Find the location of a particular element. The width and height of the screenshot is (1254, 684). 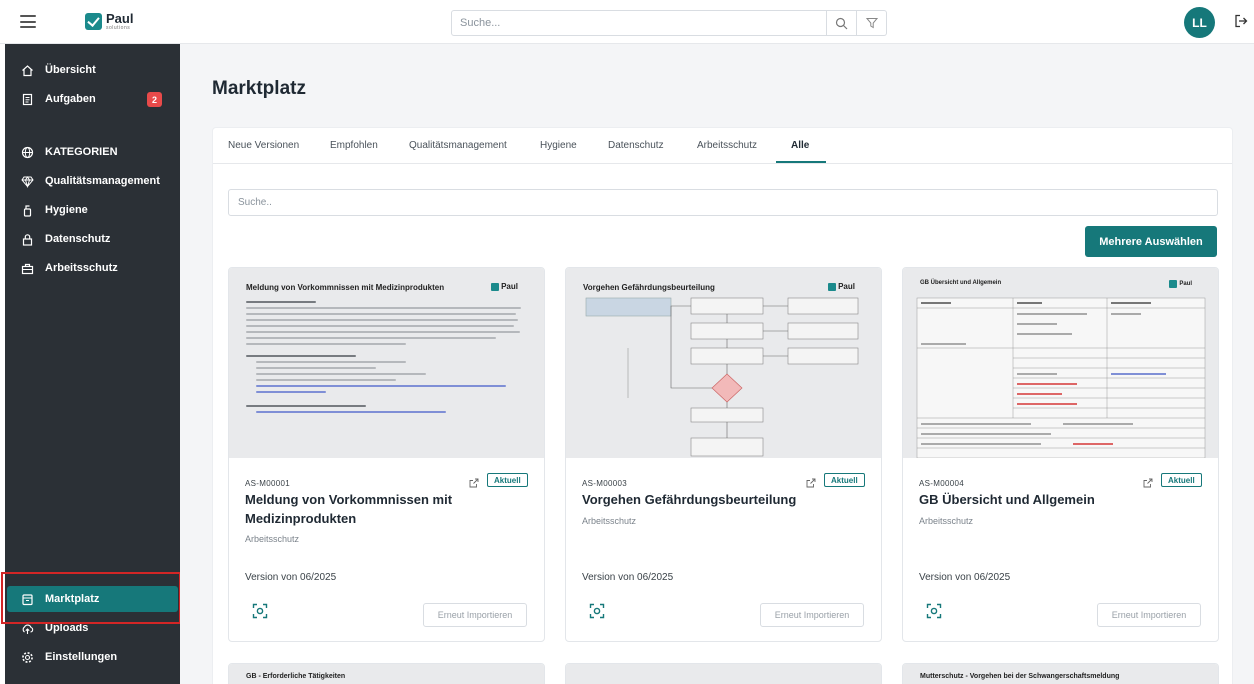

upload-icon is located at coordinates (27, 628).